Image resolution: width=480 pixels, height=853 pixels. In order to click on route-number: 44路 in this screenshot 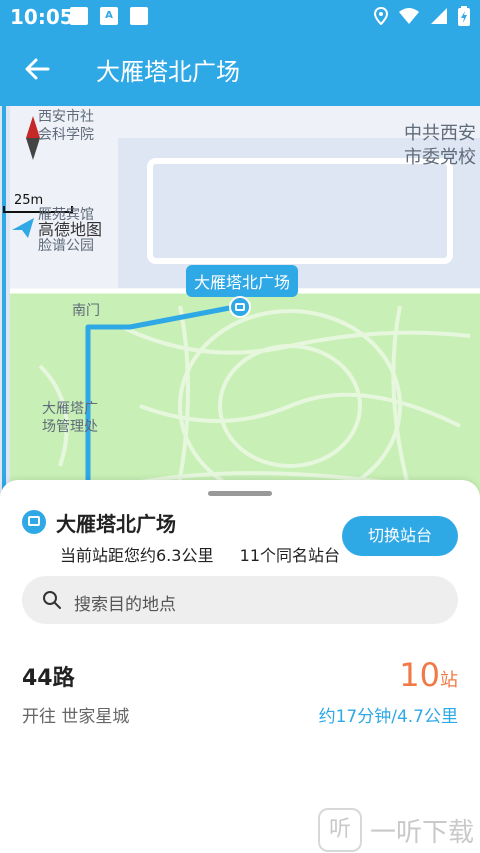, I will do `click(48, 676)`.